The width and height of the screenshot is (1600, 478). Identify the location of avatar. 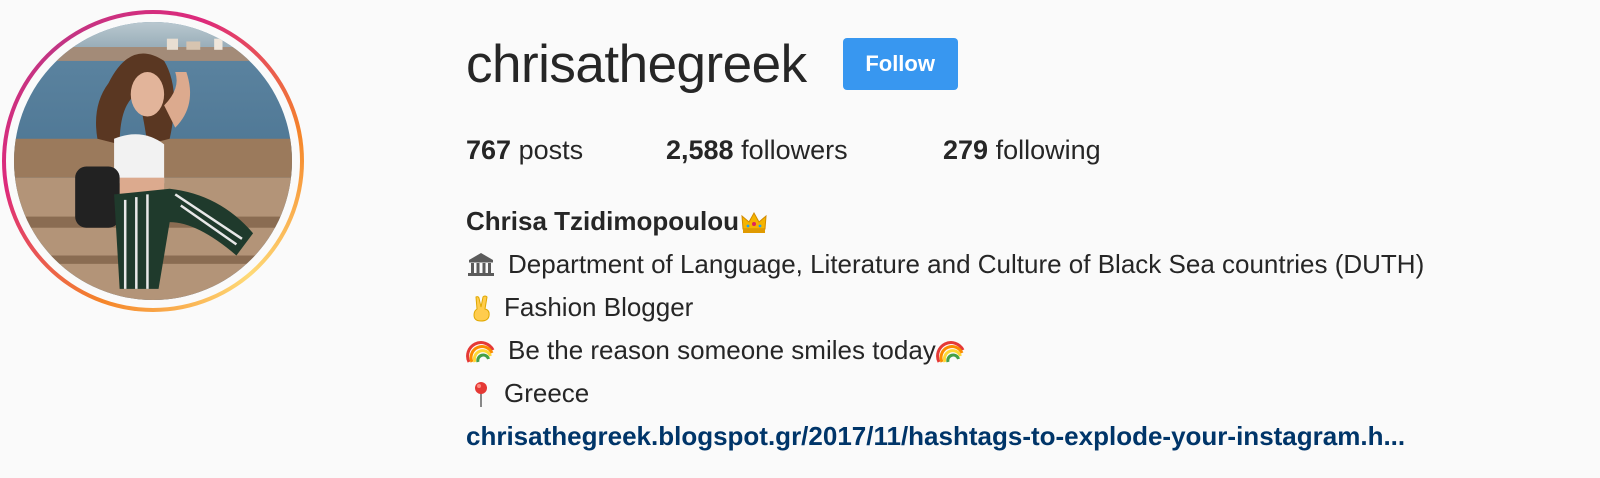
(153, 161).